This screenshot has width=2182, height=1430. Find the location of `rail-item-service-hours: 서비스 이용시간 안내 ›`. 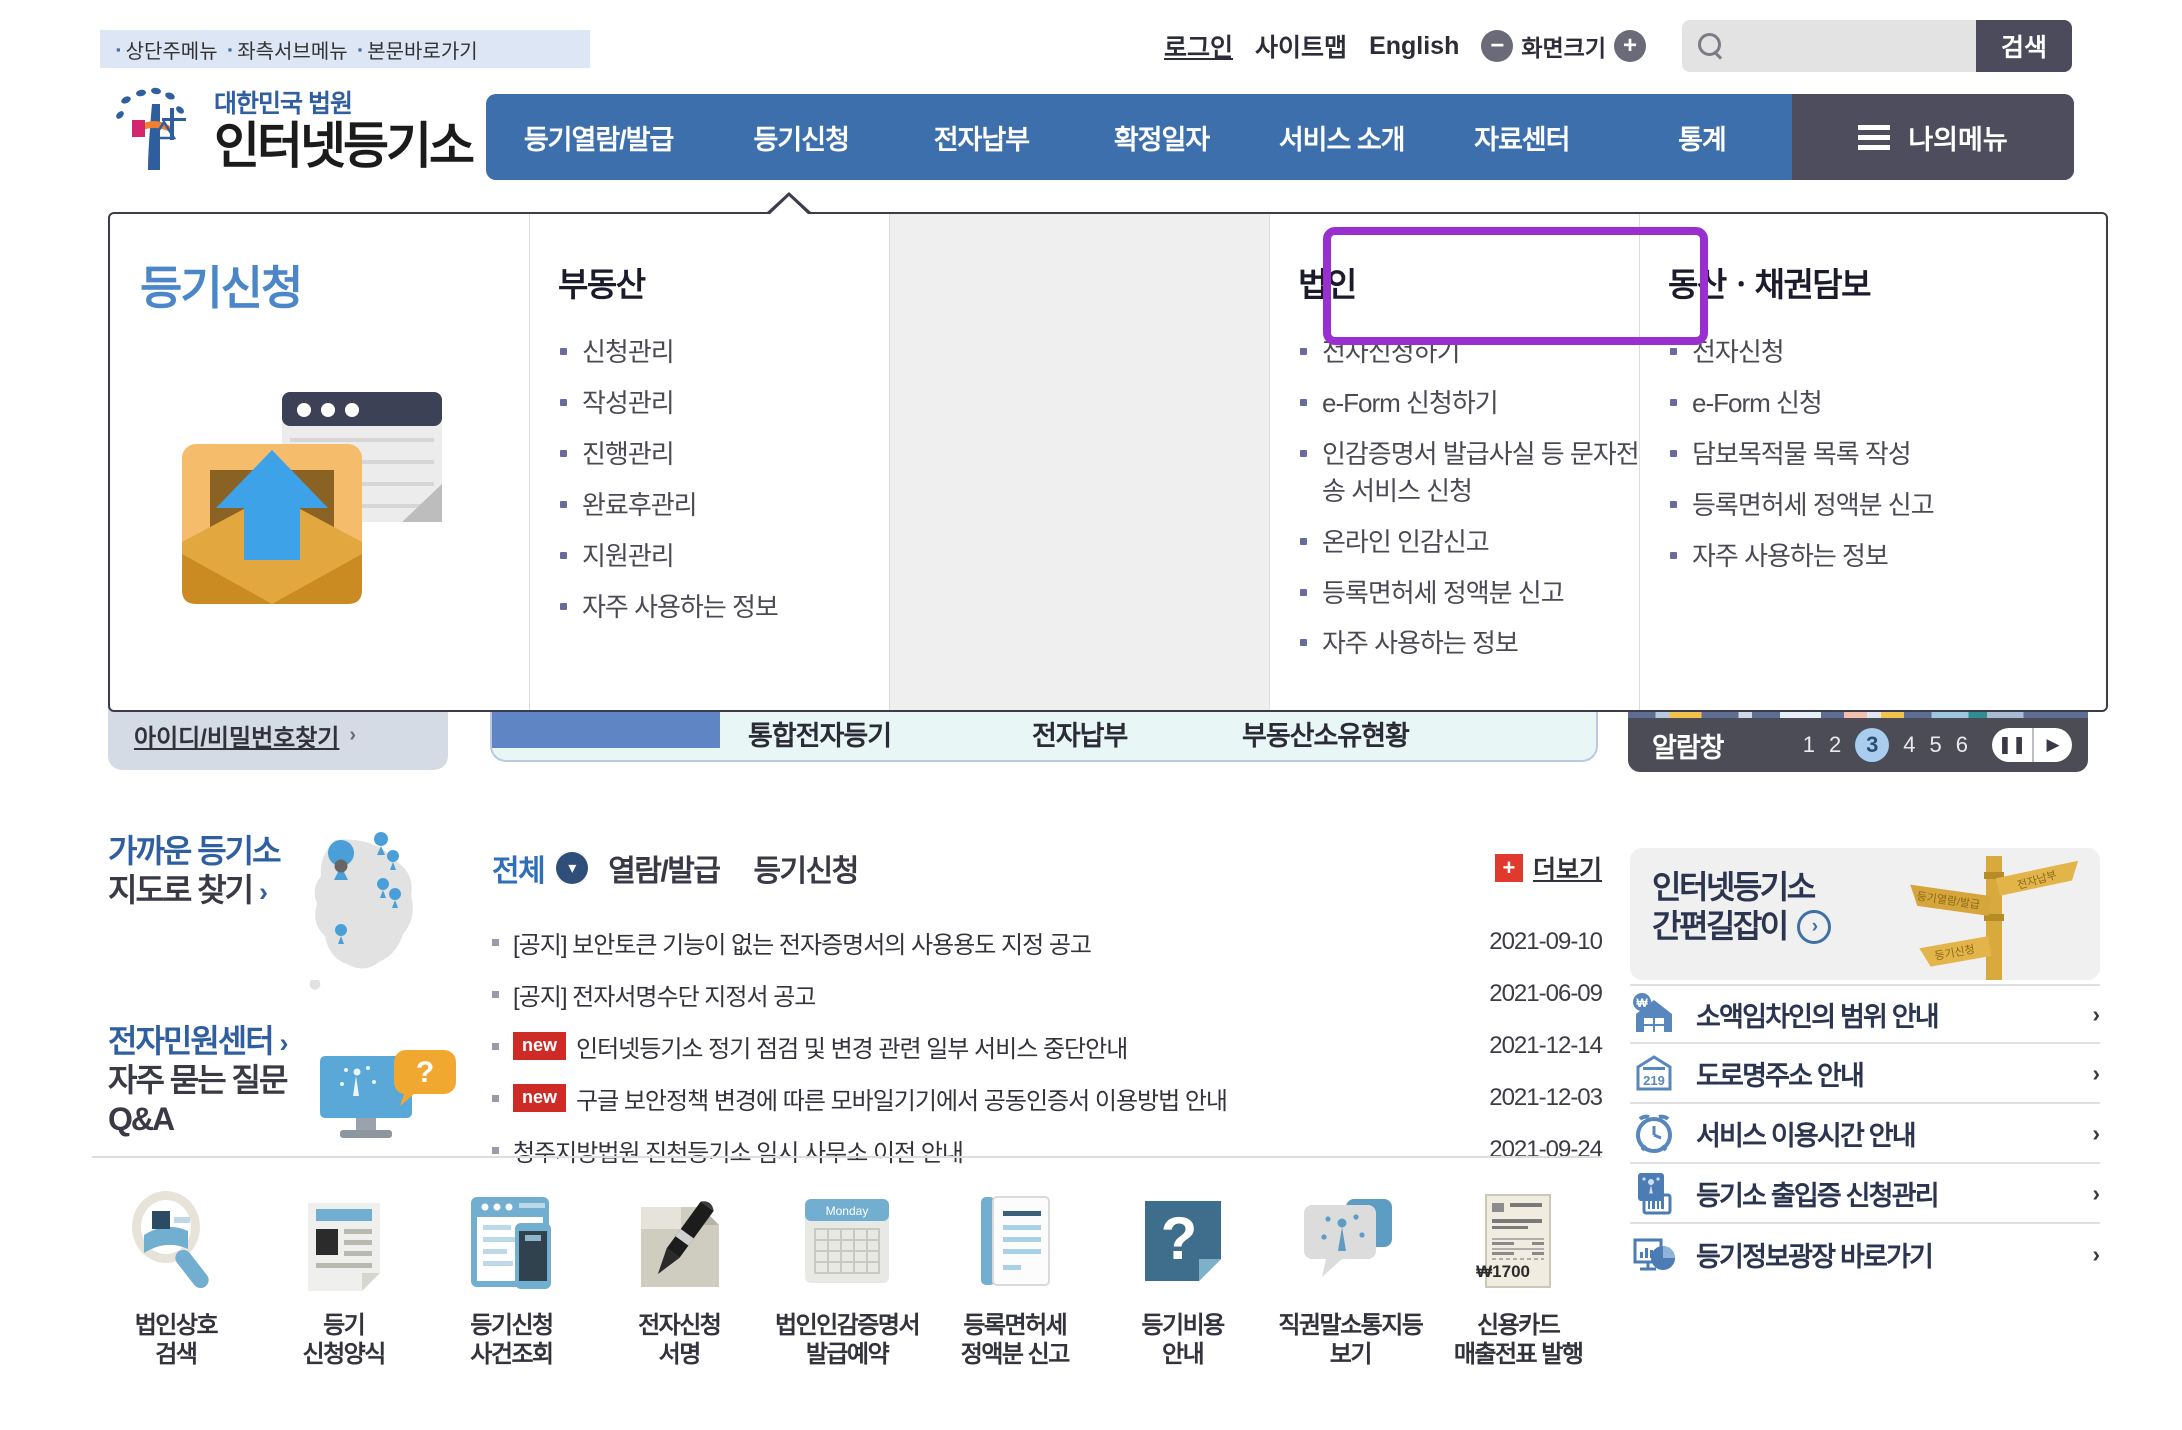

rail-item-service-hours: 서비스 이용시간 안내 › is located at coordinates (1865, 1134).